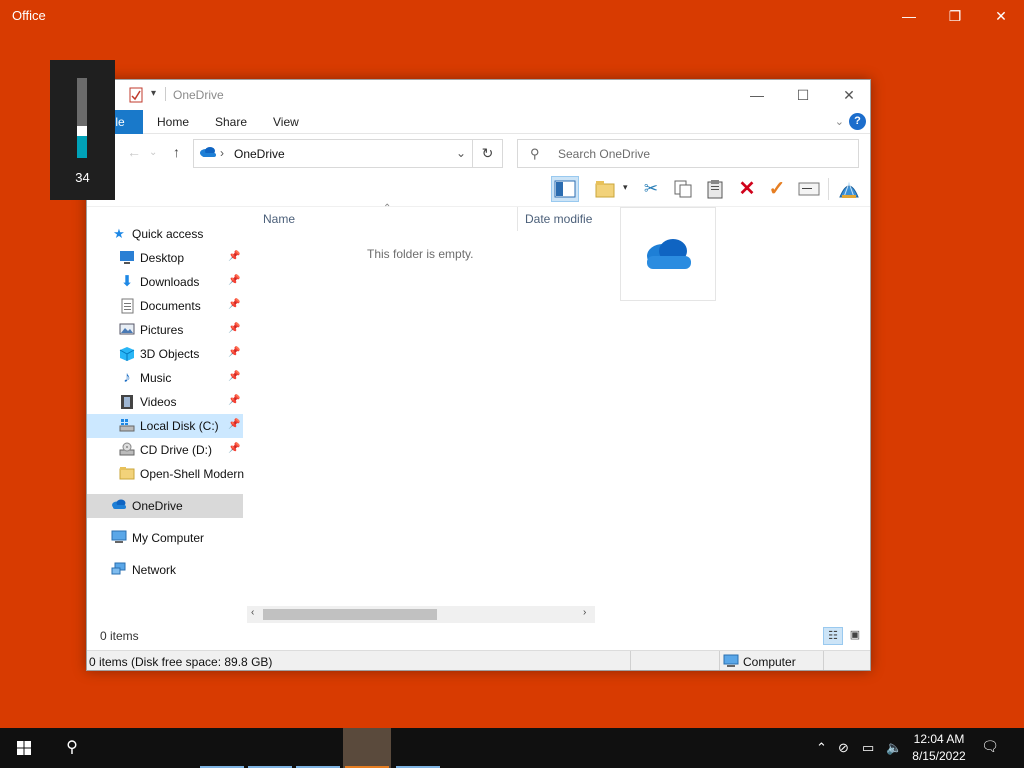 This screenshot has height=768, width=1024. I want to click on search-icon: ⚲, so click(72, 748).